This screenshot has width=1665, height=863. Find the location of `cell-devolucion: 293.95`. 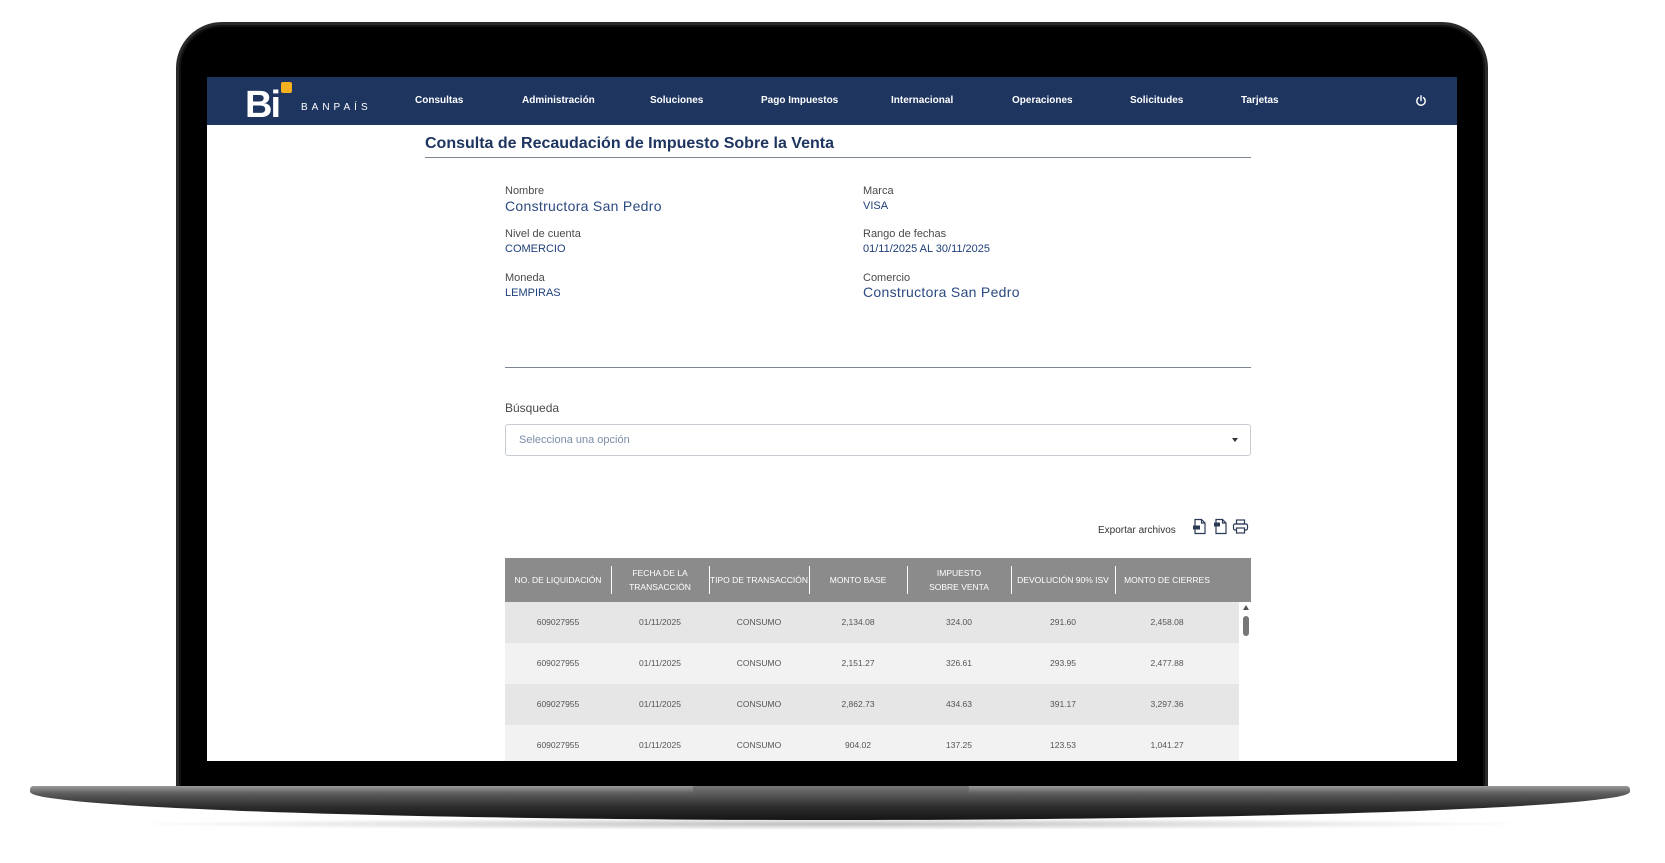

cell-devolucion: 293.95 is located at coordinates (1063, 663).